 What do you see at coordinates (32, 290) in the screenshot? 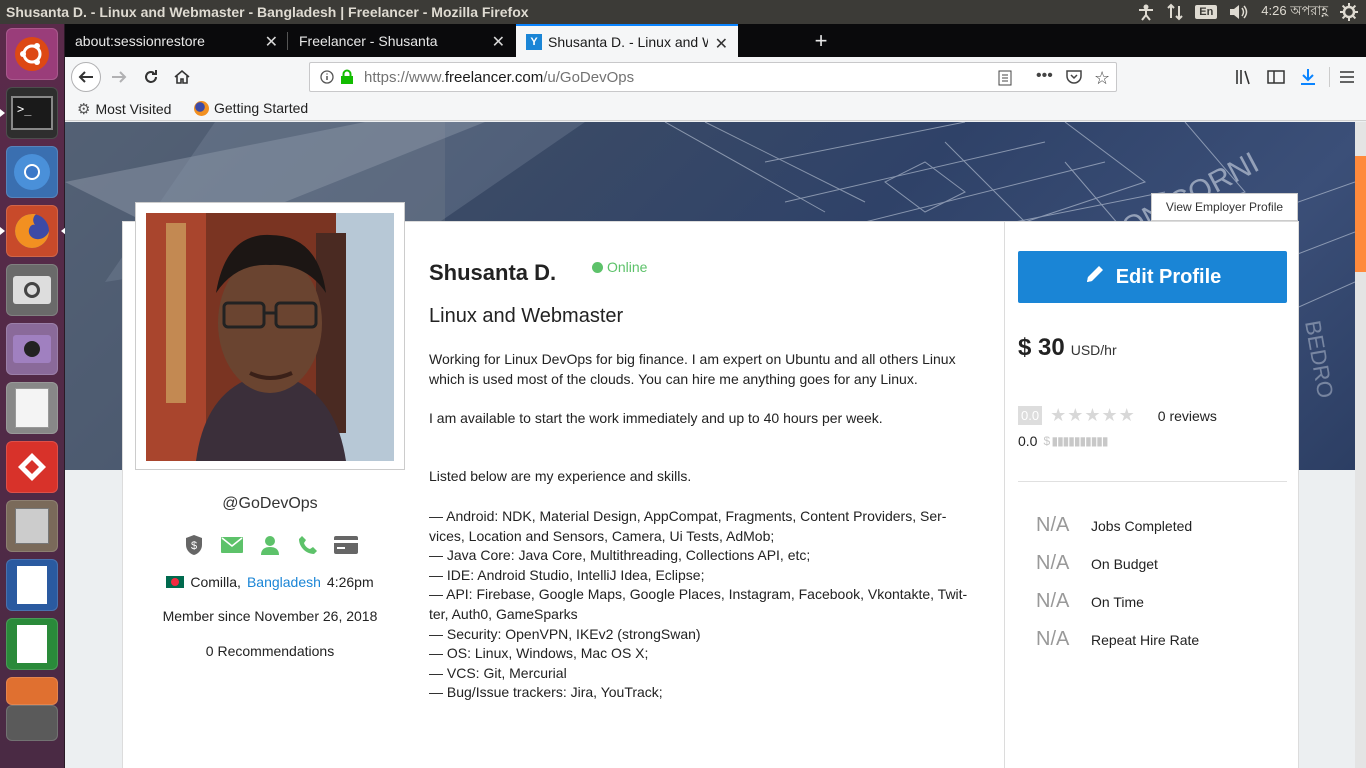
I see `camera-app-icon` at bounding box center [32, 290].